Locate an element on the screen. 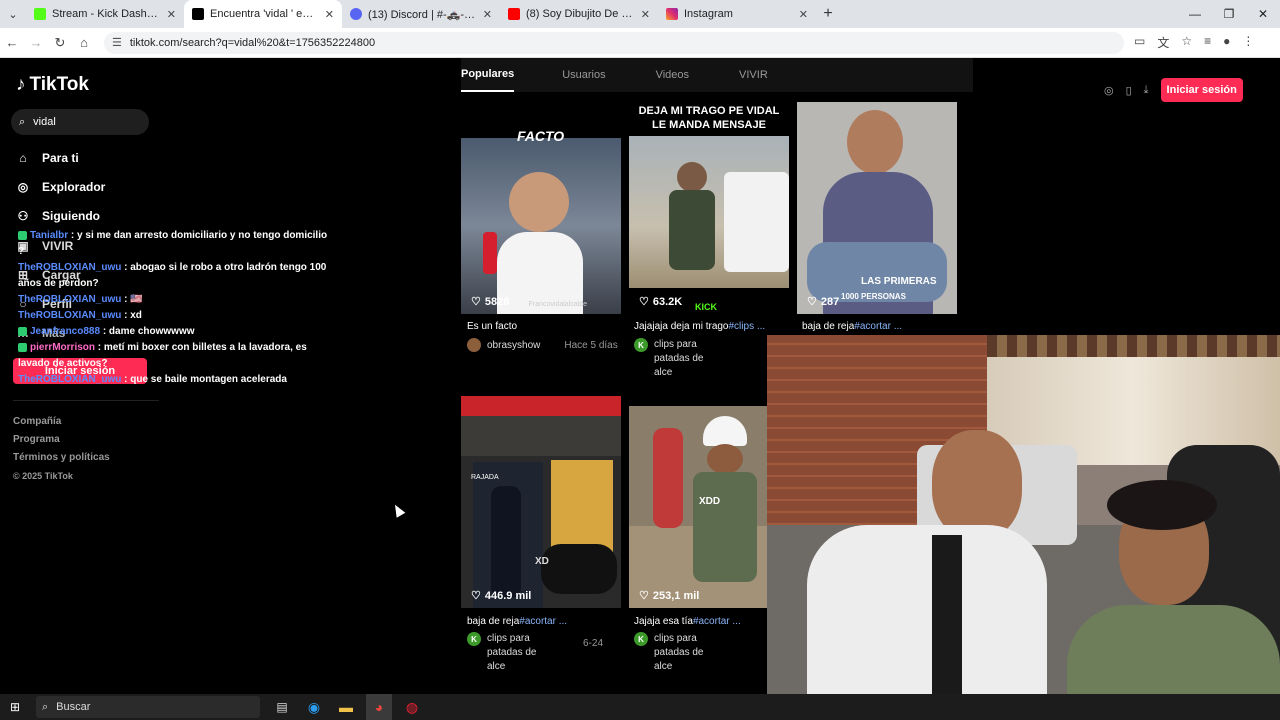  tab-videos: Videos is located at coordinates (697, 75).